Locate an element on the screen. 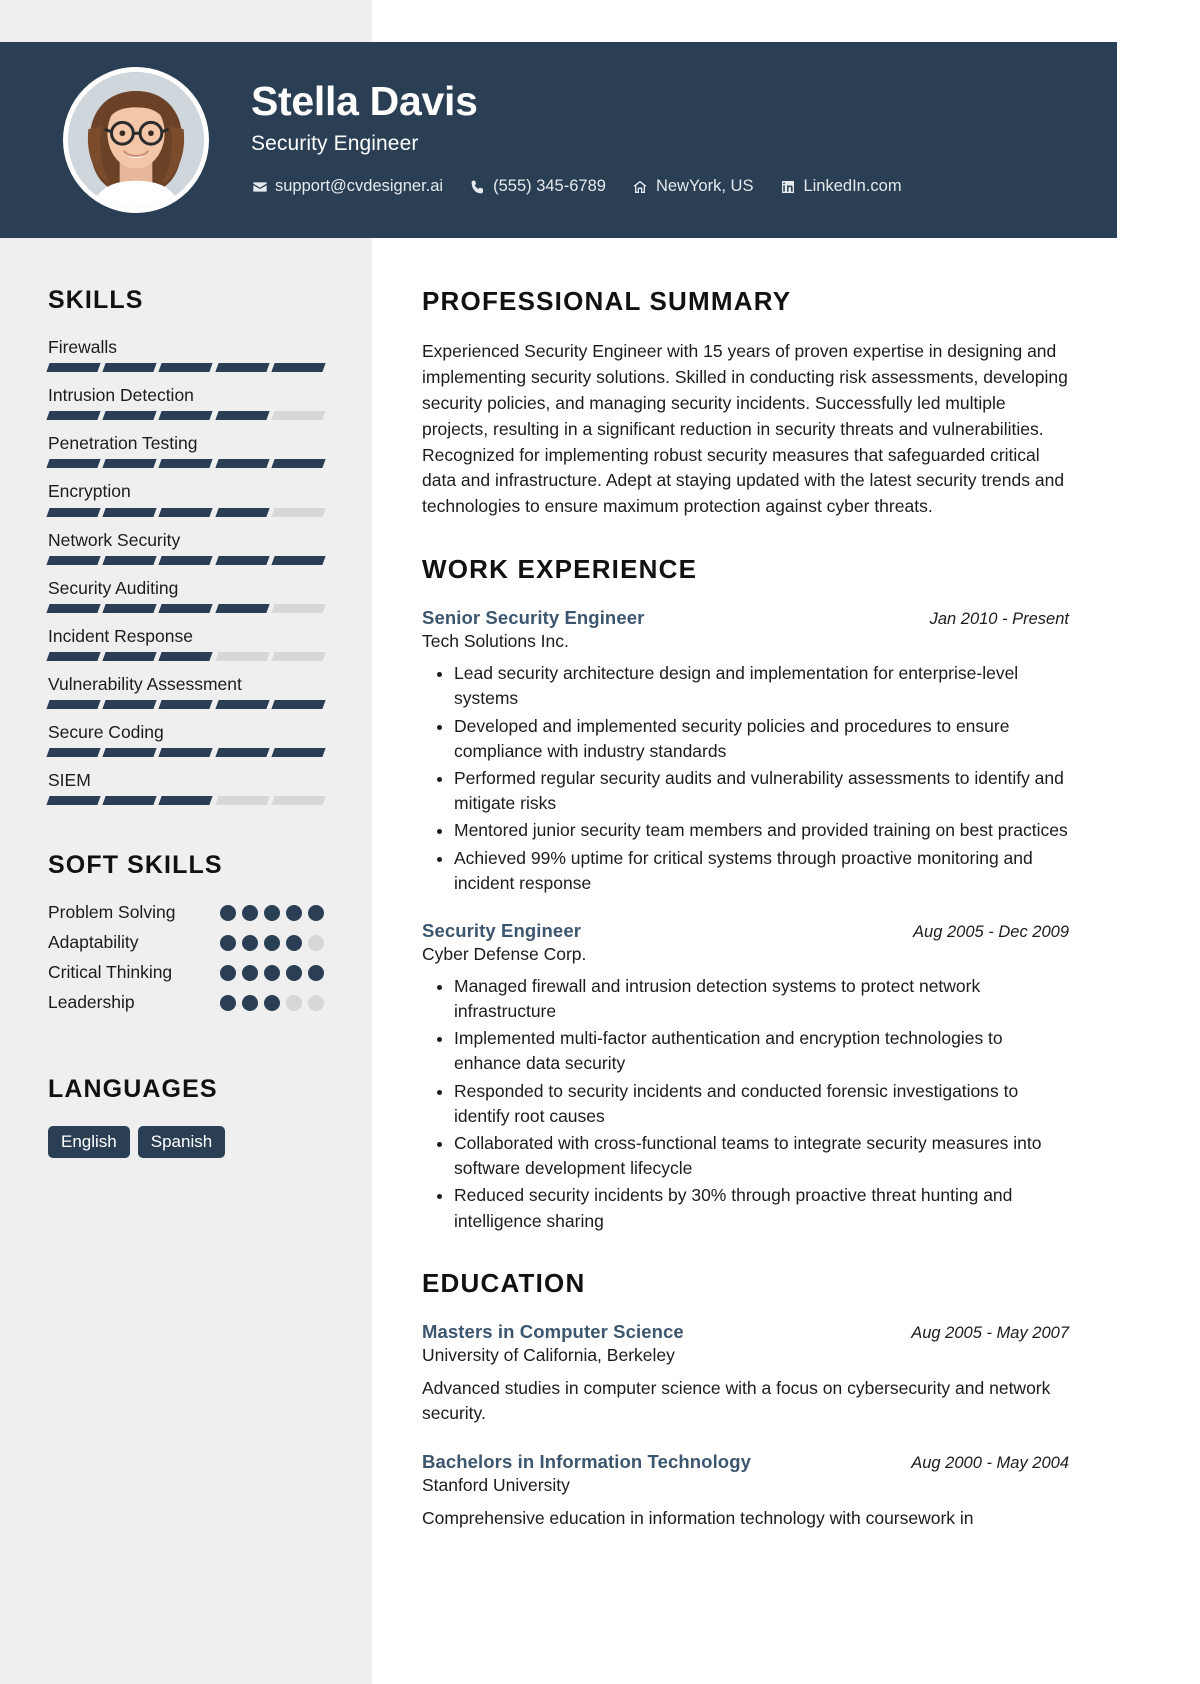 This screenshot has height=1684, width=1200. soft-skills-heading: SOFT SKILLS is located at coordinates (135, 865).